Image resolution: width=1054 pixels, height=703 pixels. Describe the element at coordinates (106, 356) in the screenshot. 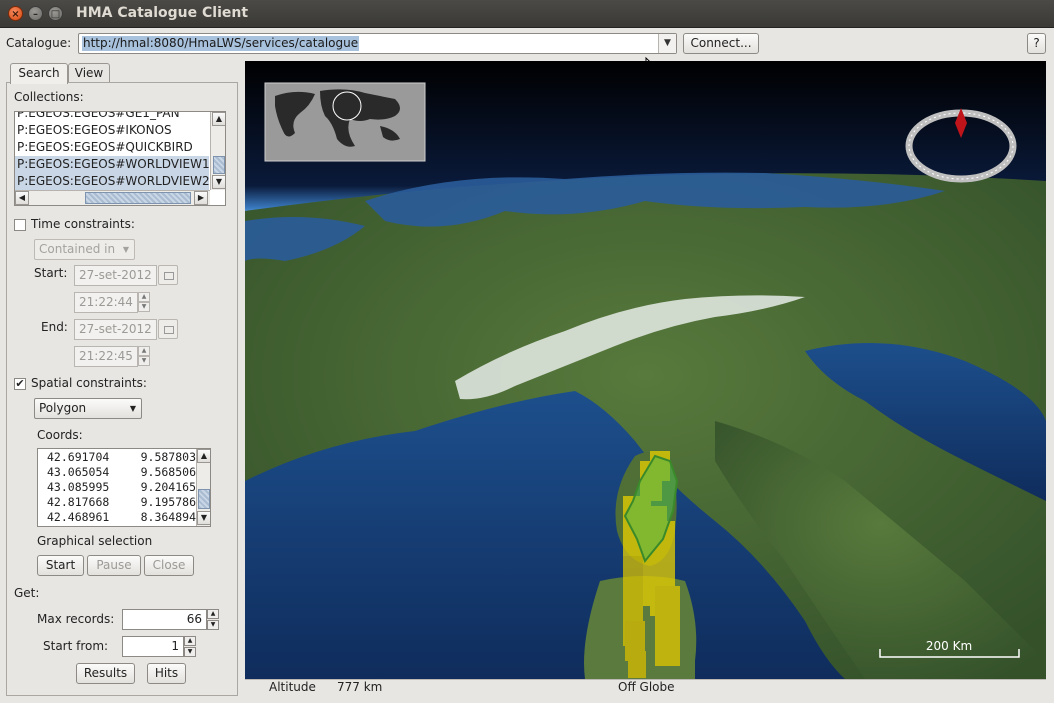

I see `end-time-field: 21:22:45` at that location.